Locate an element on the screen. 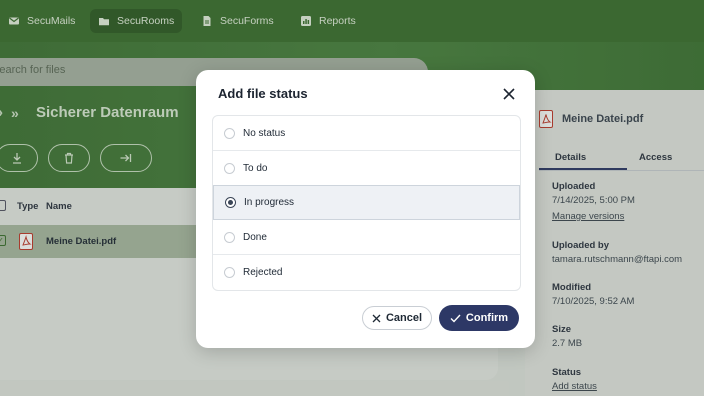  status-option-no-status: No status is located at coordinates (366, 133).